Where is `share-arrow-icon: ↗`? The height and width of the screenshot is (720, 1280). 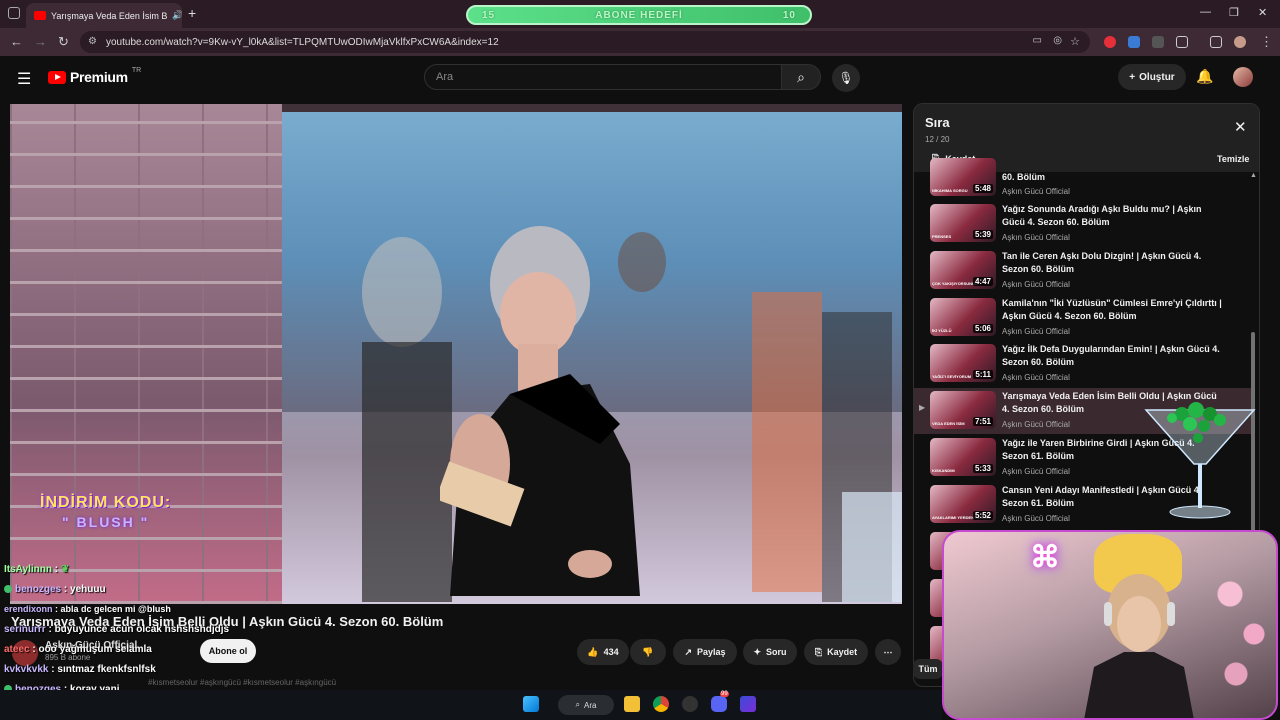 share-arrow-icon: ↗ is located at coordinates (688, 651).